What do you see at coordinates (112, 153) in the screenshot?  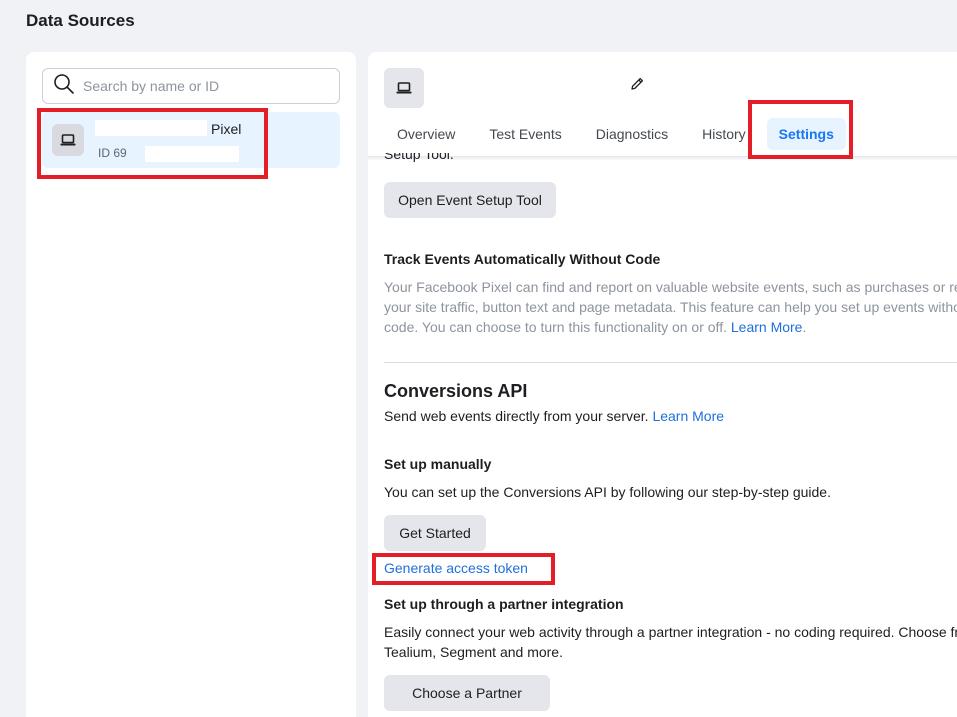 I see `data-source-id: ID 69` at bounding box center [112, 153].